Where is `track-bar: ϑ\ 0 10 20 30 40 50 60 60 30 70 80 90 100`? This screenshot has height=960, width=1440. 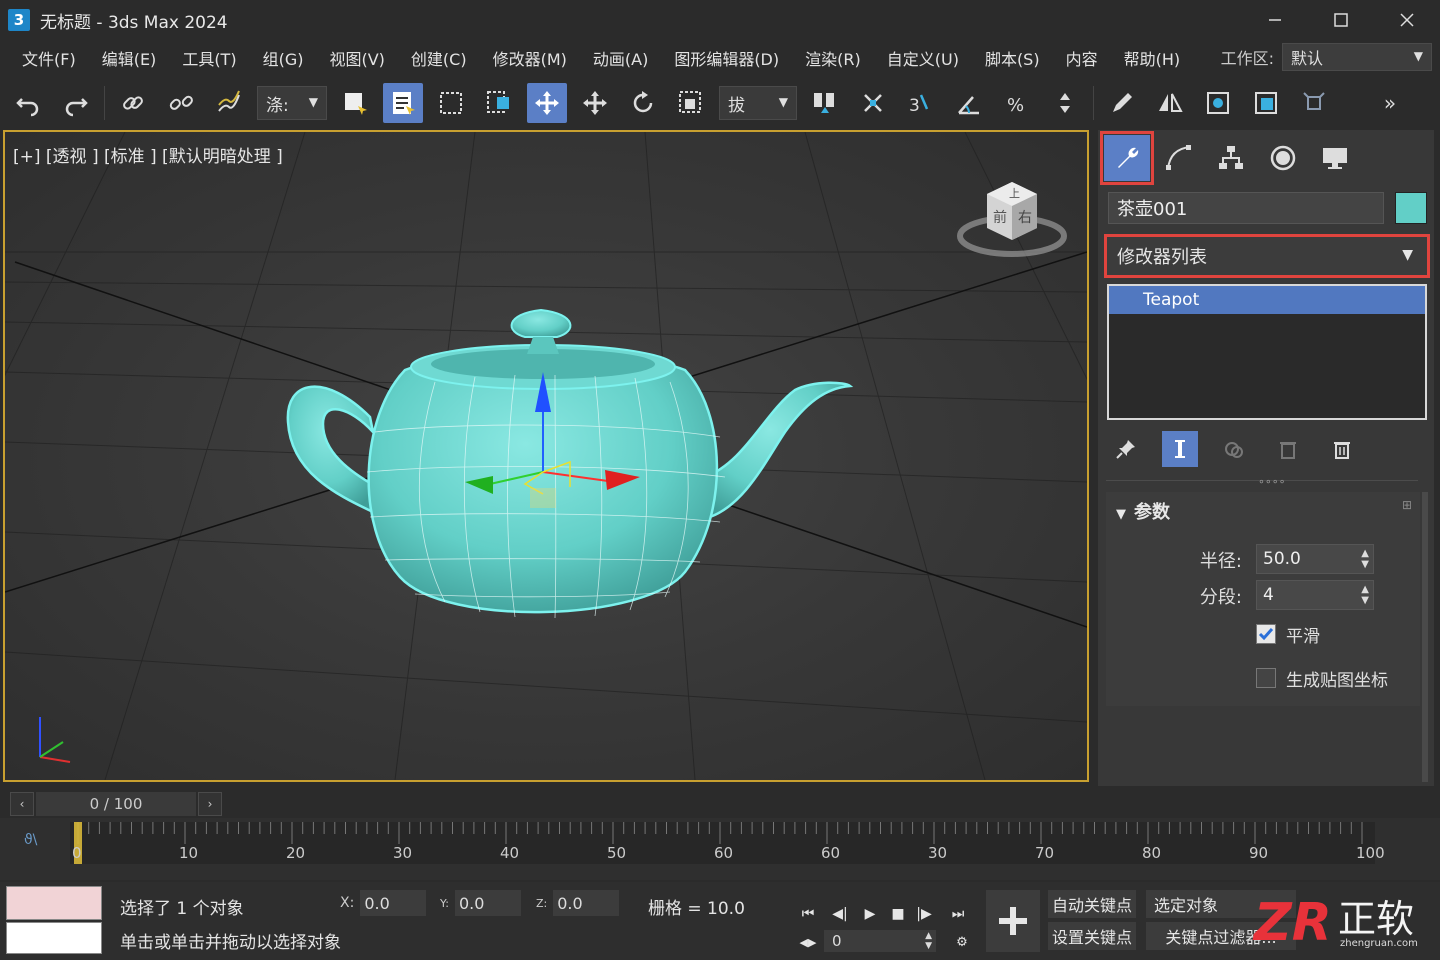 track-bar: ϑ\ 0 10 20 30 40 50 60 60 30 70 80 90 100 is located at coordinates (720, 849).